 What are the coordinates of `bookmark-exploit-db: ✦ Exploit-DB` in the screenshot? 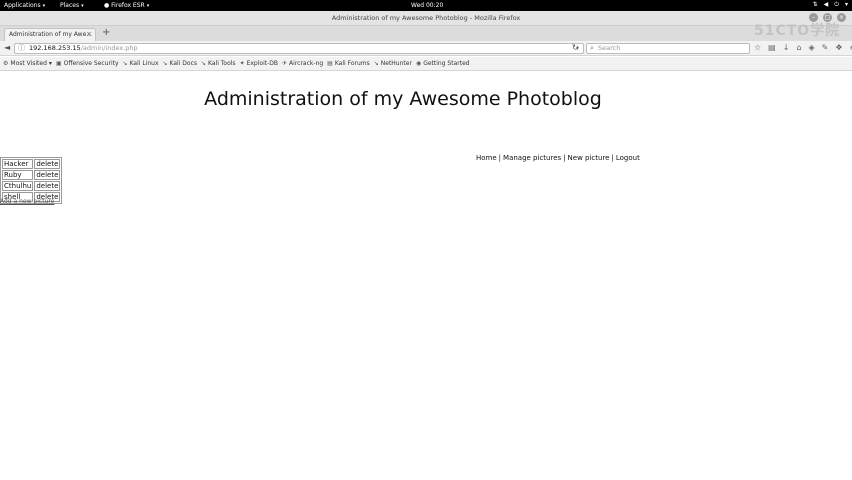 It's located at (259, 63).